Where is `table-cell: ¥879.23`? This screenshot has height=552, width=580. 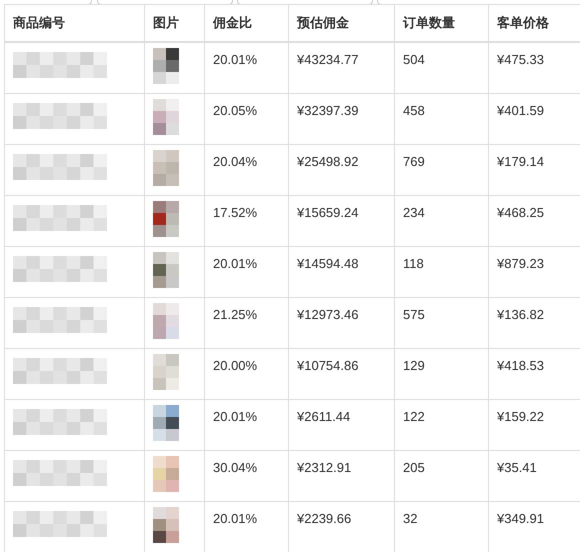
table-cell: ¥879.23 is located at coordinates (520, 263).